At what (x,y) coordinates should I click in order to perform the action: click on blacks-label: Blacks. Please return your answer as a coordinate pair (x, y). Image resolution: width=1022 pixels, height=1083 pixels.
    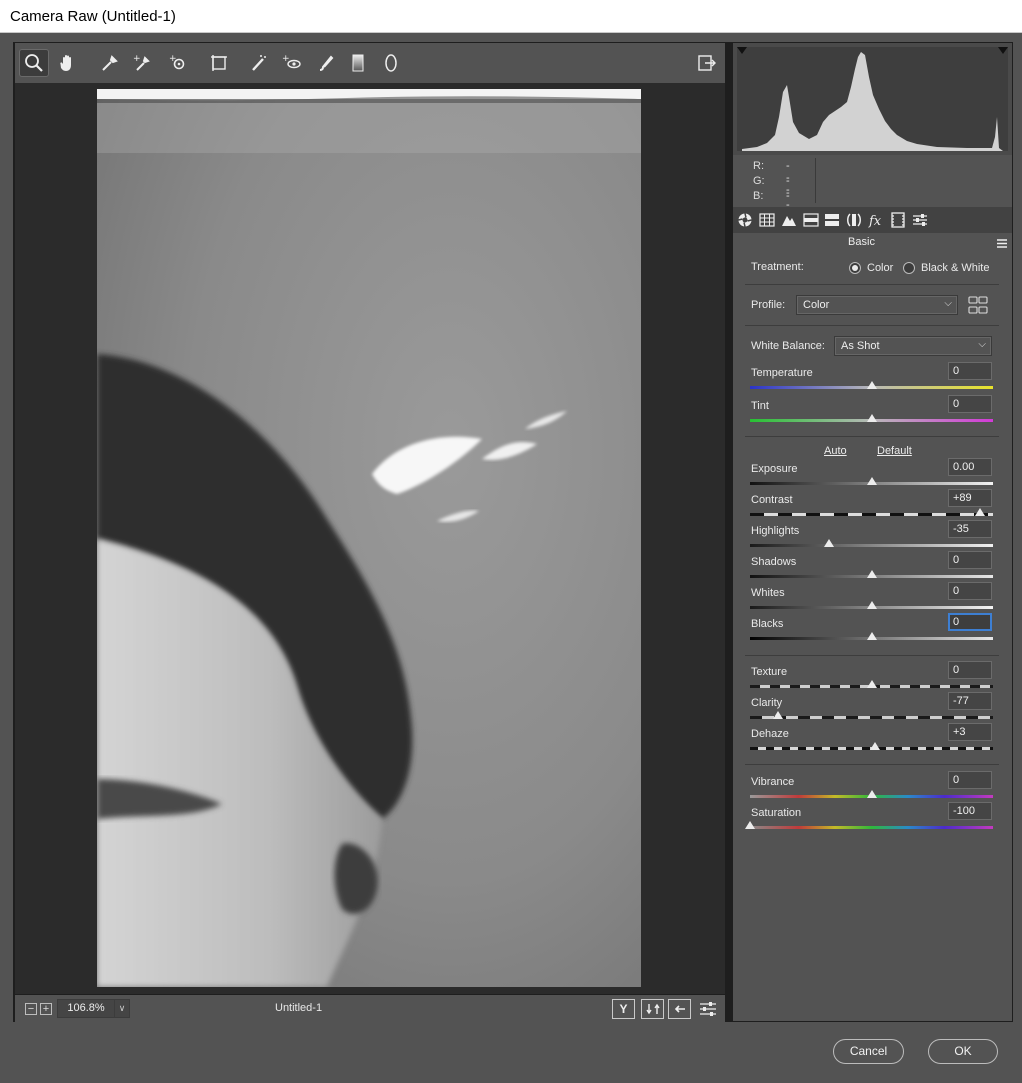
    Looking at the image, I should click on (767, 624).